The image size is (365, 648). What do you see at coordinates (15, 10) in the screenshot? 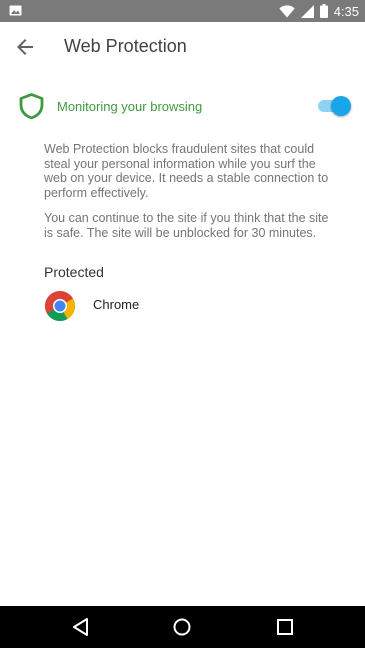
I see `gallery-icon` at bounding box center [15, 10].